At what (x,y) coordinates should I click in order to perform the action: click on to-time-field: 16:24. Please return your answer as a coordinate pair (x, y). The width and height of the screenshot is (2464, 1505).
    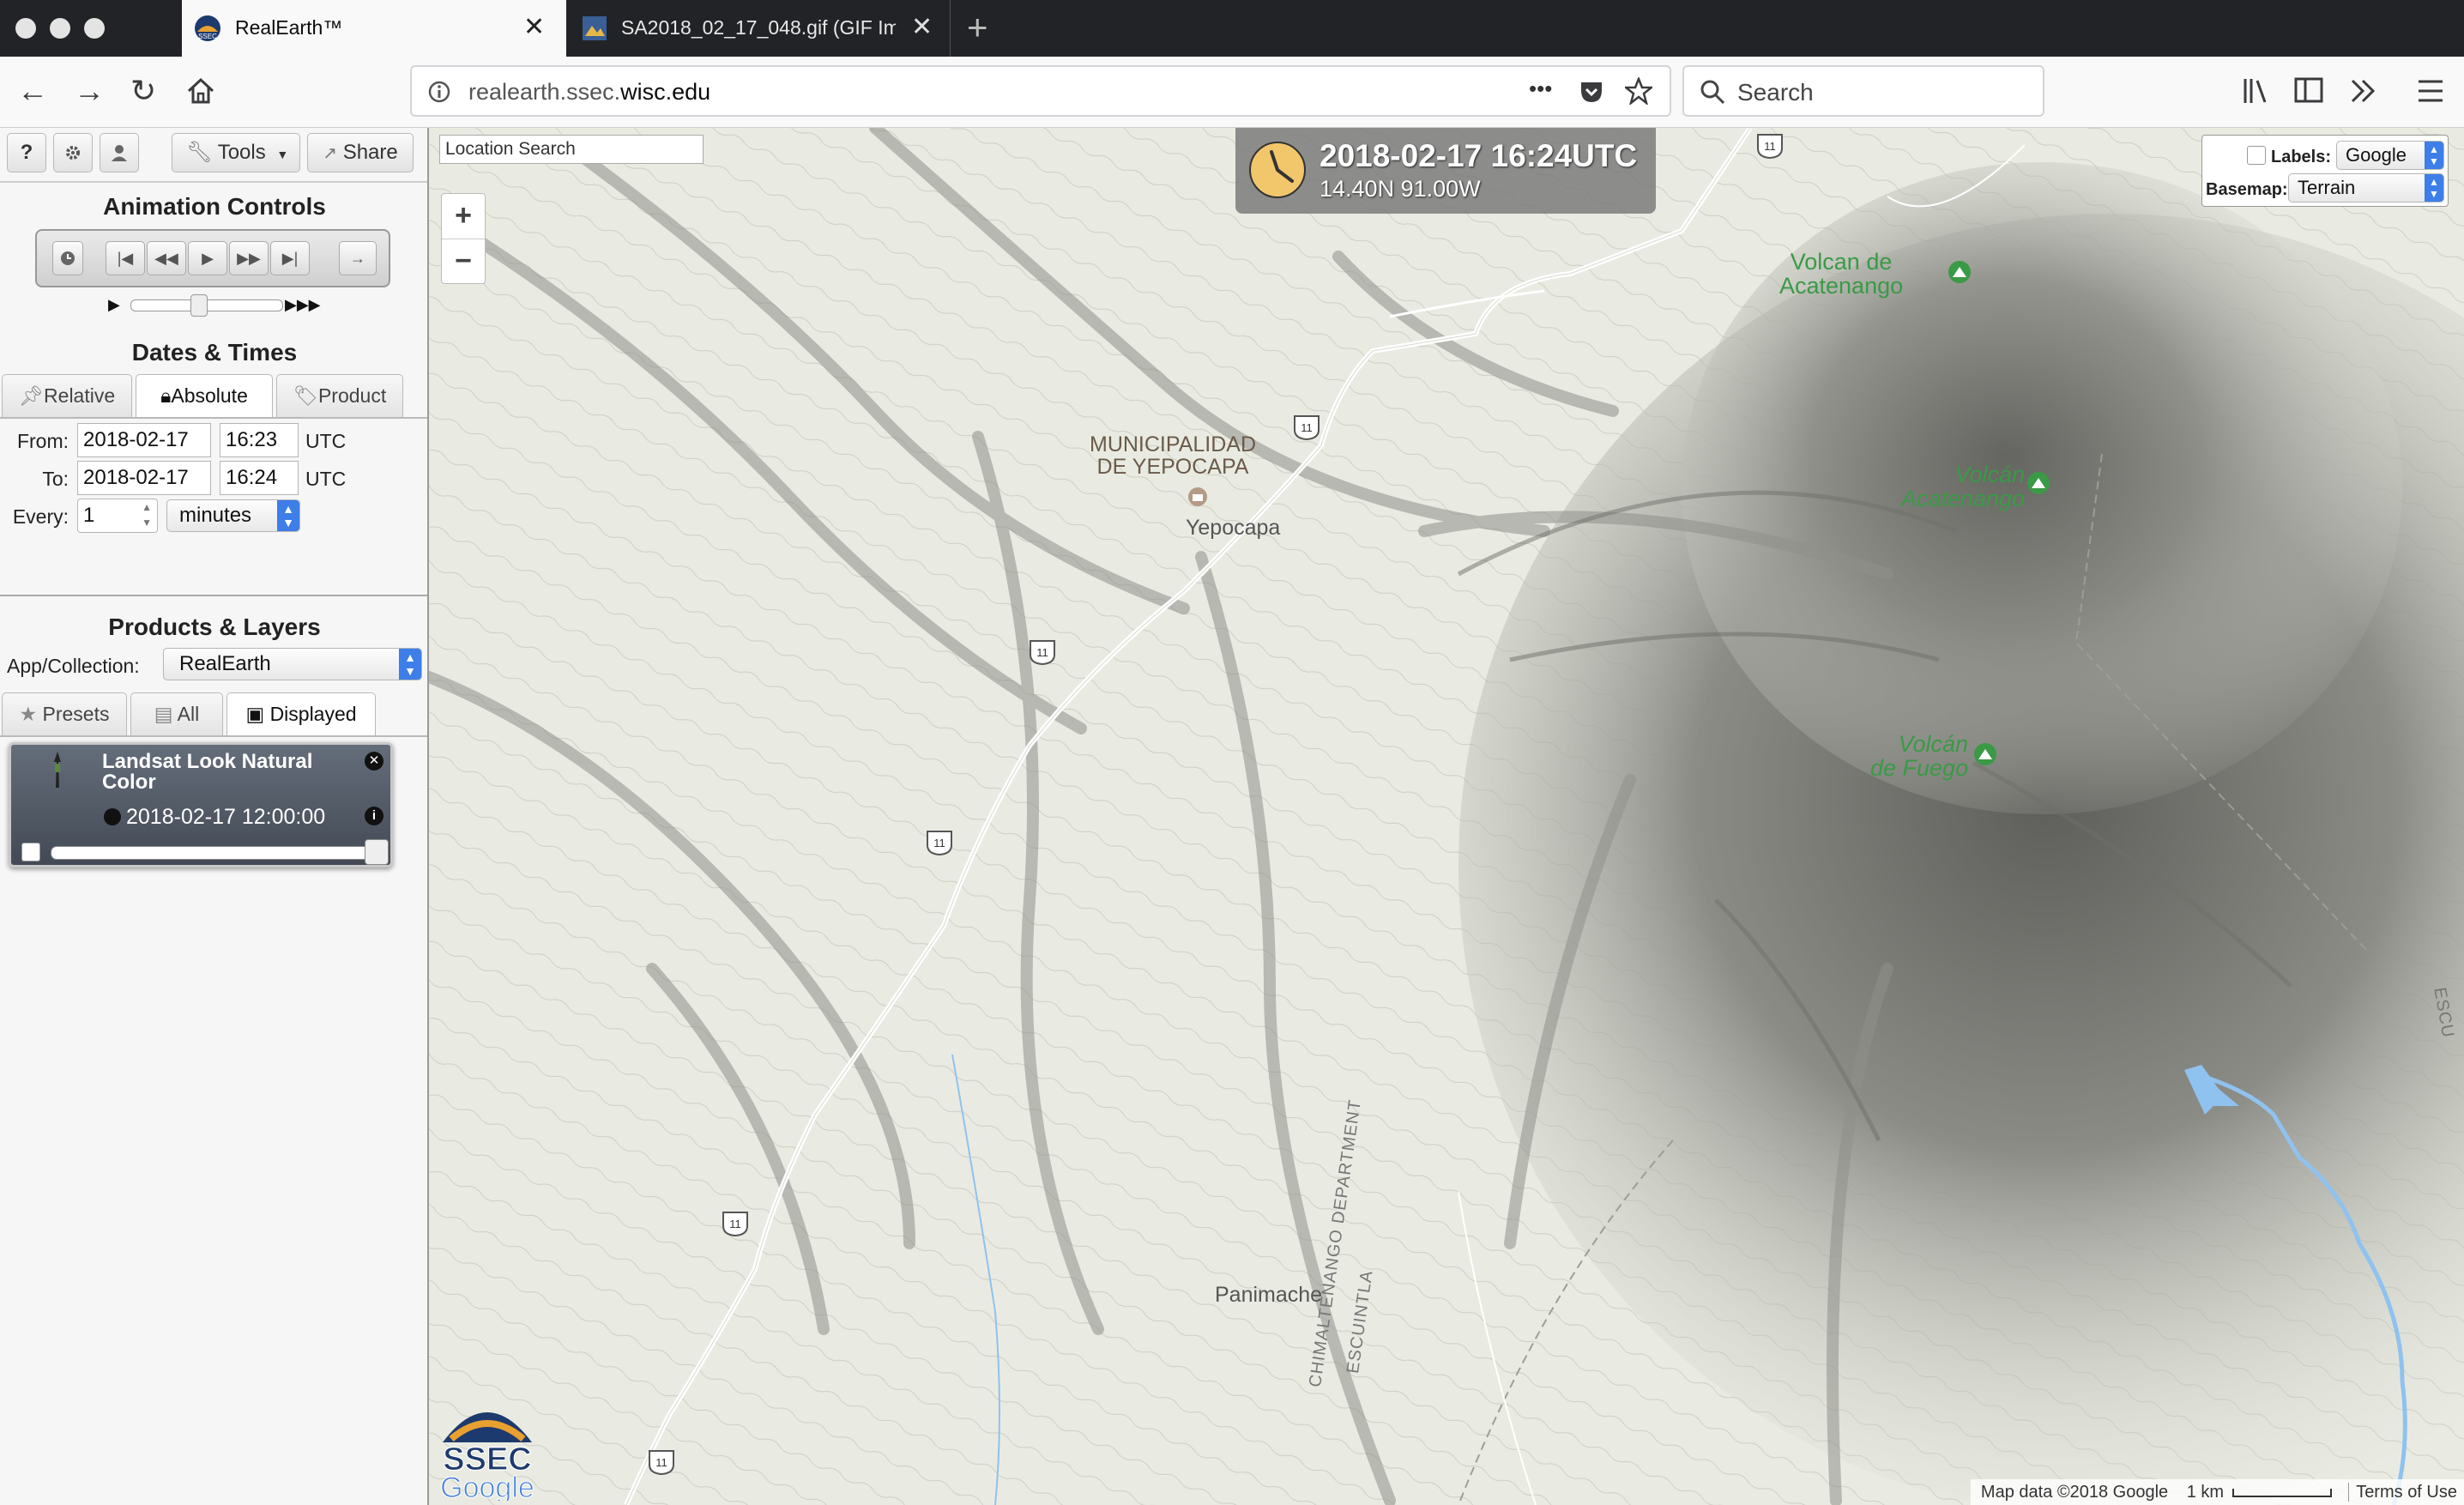
    Looking at the image, I should click on (259, 478).